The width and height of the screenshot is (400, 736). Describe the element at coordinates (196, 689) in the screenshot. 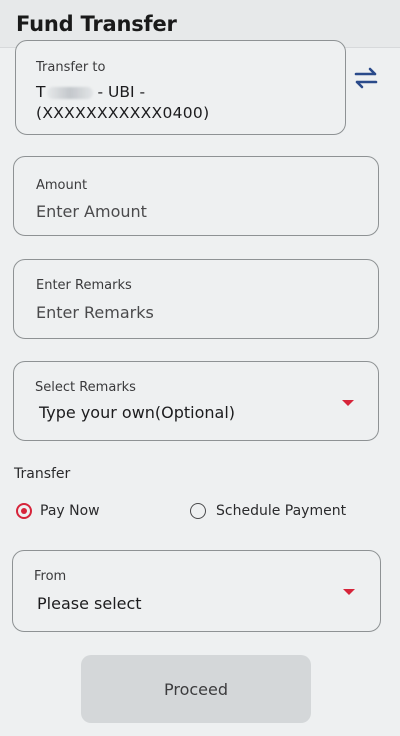

I see `proceed-button: Proceed` at that location.